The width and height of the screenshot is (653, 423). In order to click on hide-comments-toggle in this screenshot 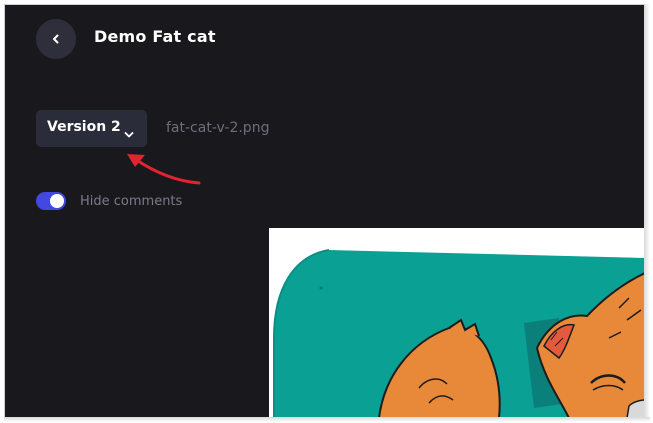, I will do `click(51, 201)`.